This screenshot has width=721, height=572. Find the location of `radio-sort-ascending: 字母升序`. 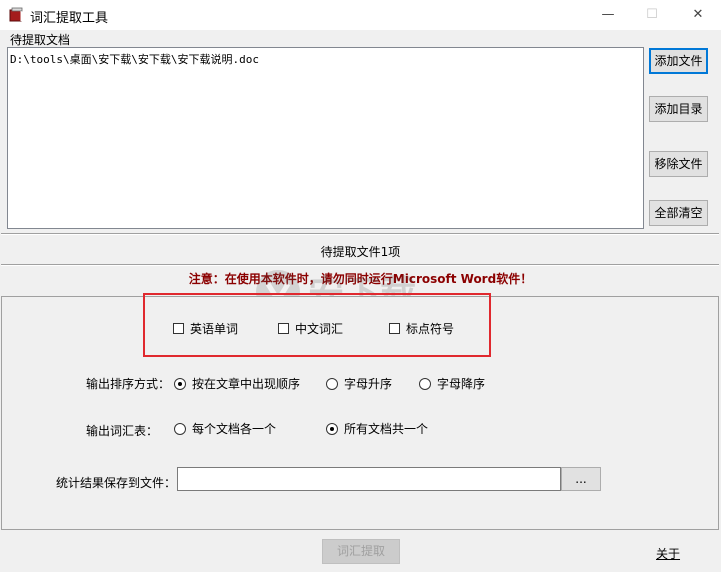

radio-sort-ascending: 字母升序 is located at coordinates (359, 383).